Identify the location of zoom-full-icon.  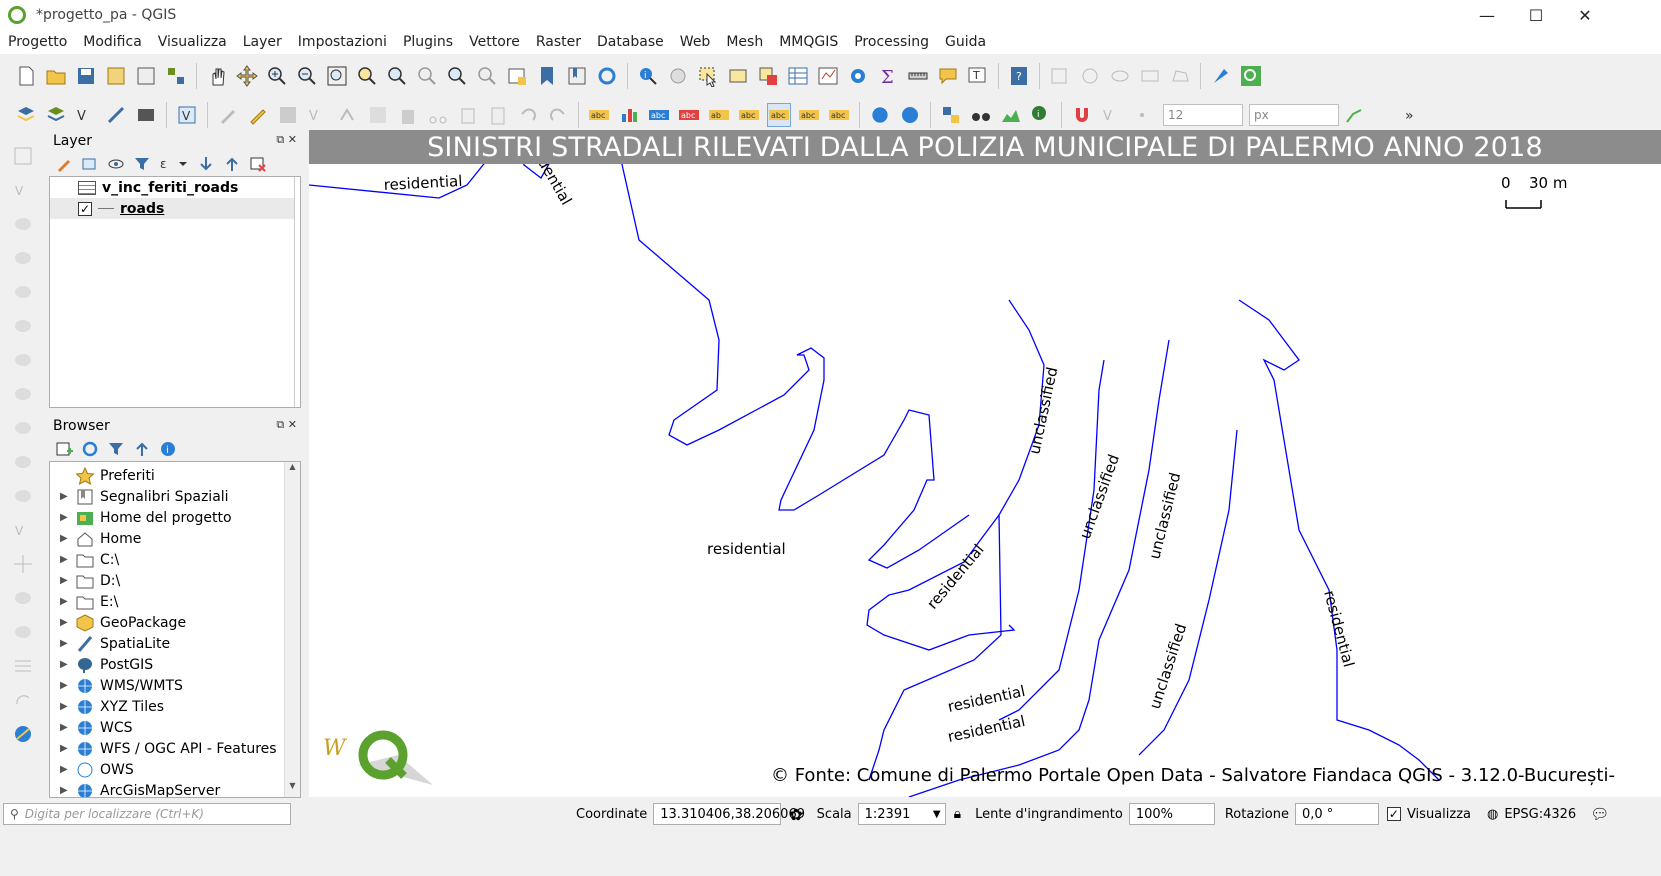
(337, 76).